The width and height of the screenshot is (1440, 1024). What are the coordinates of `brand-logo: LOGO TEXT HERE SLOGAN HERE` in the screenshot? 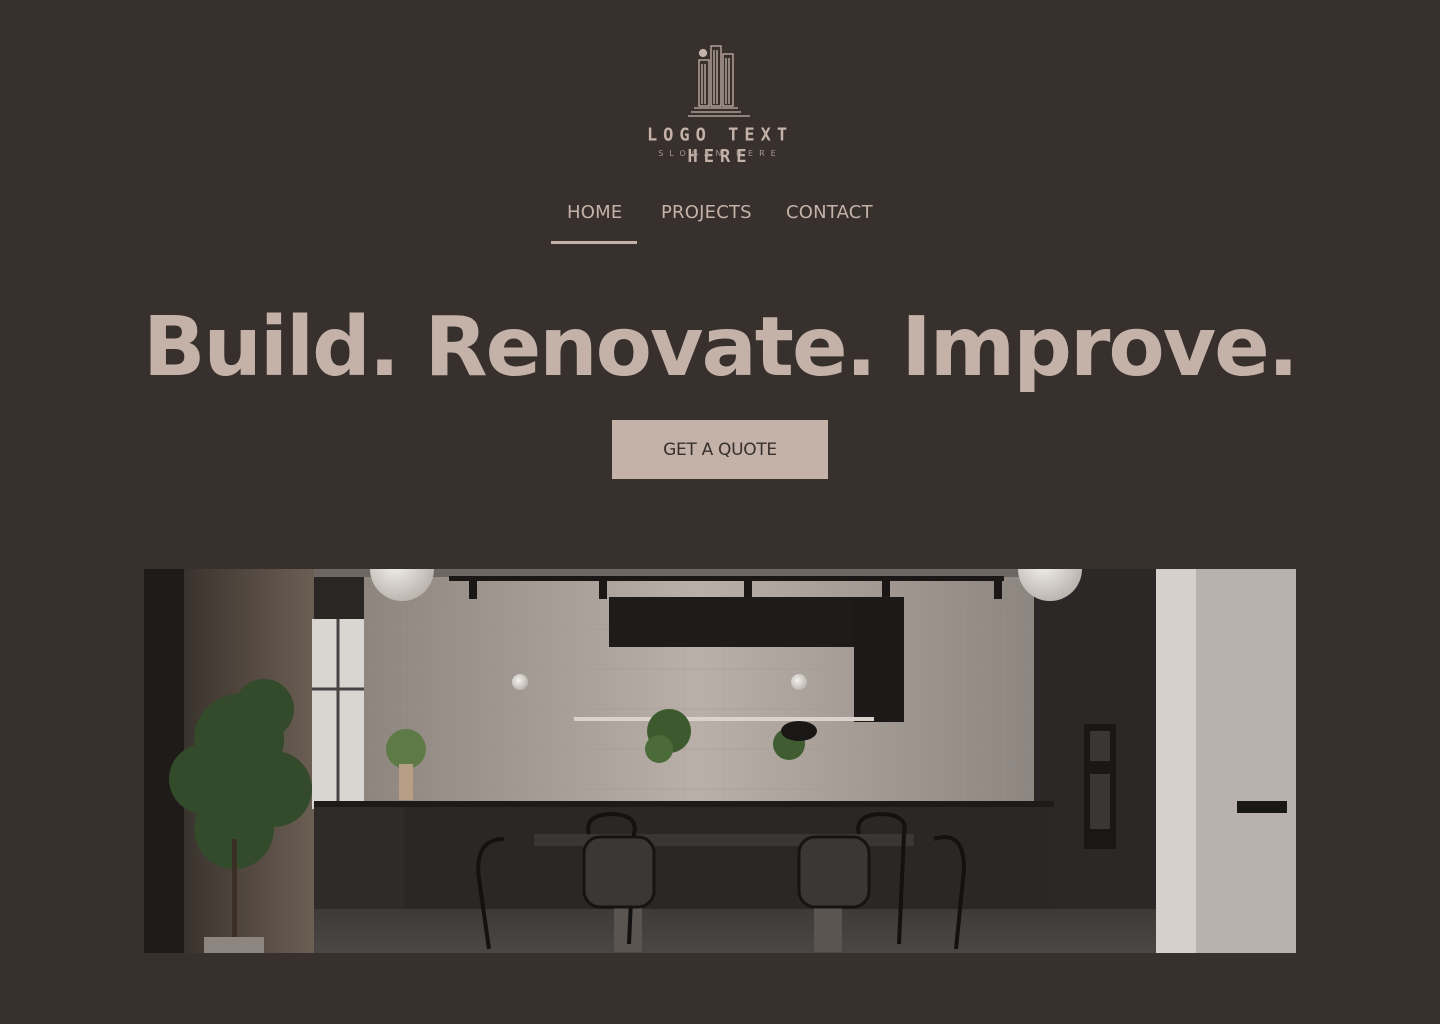 It's located at (720, 103).